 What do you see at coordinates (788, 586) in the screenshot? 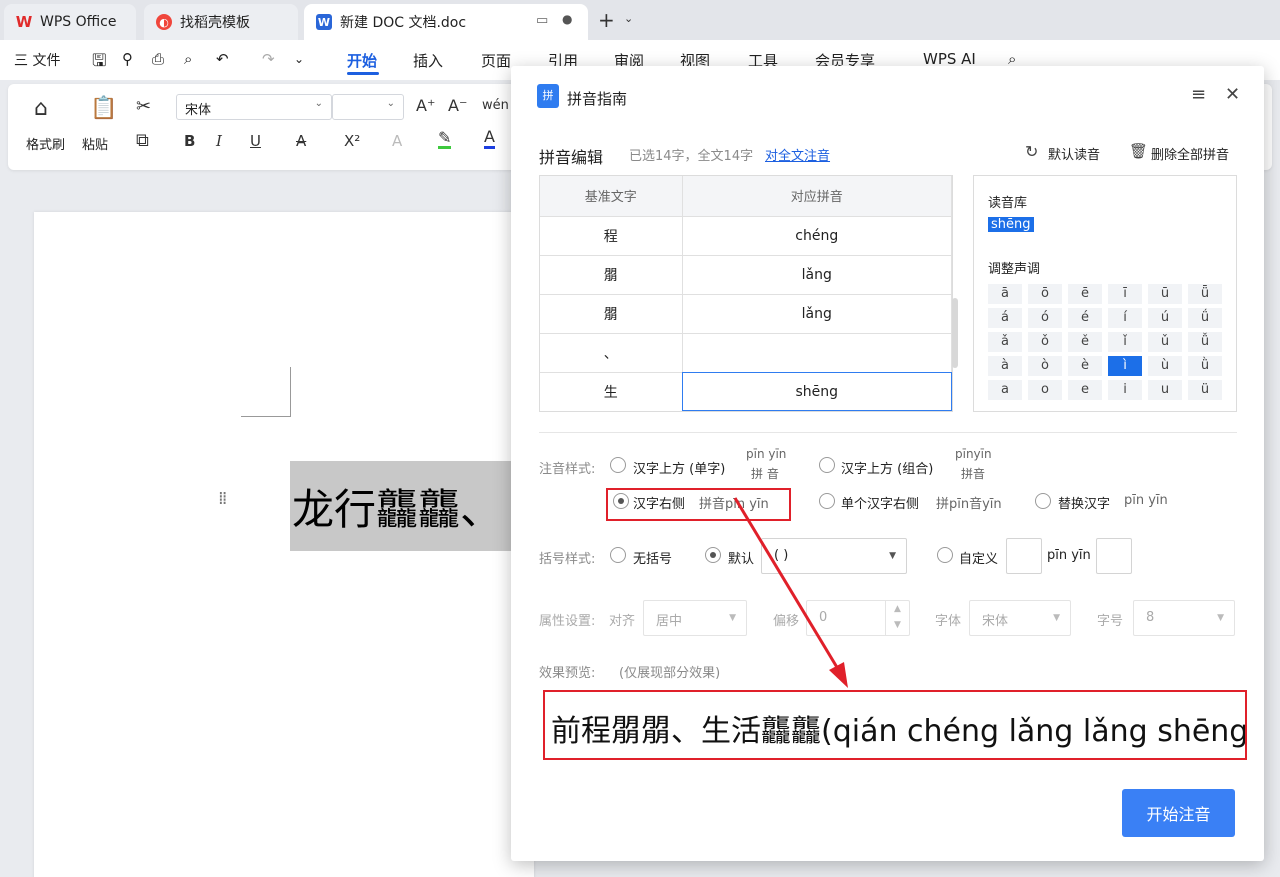
I see `arrow-shaft` at bounding box center [788, 586].